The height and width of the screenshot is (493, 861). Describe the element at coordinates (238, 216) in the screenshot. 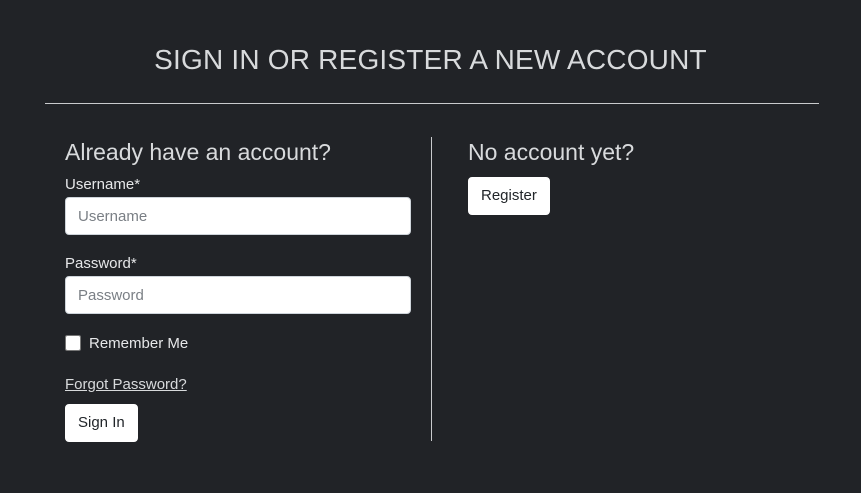

I see `username-input` at that location.